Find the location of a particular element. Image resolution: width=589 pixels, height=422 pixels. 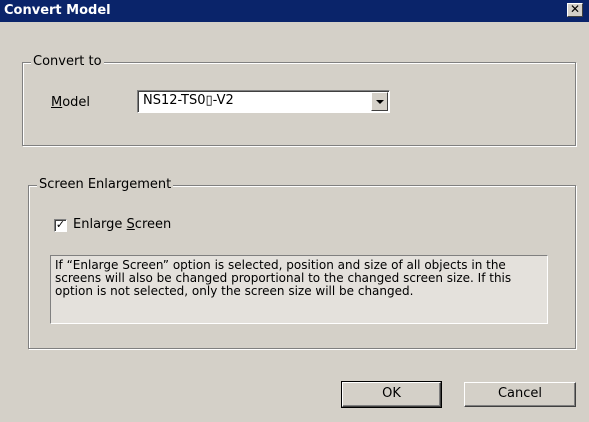

checkmark-icon: ✓ is located at coordinates (60, 224).